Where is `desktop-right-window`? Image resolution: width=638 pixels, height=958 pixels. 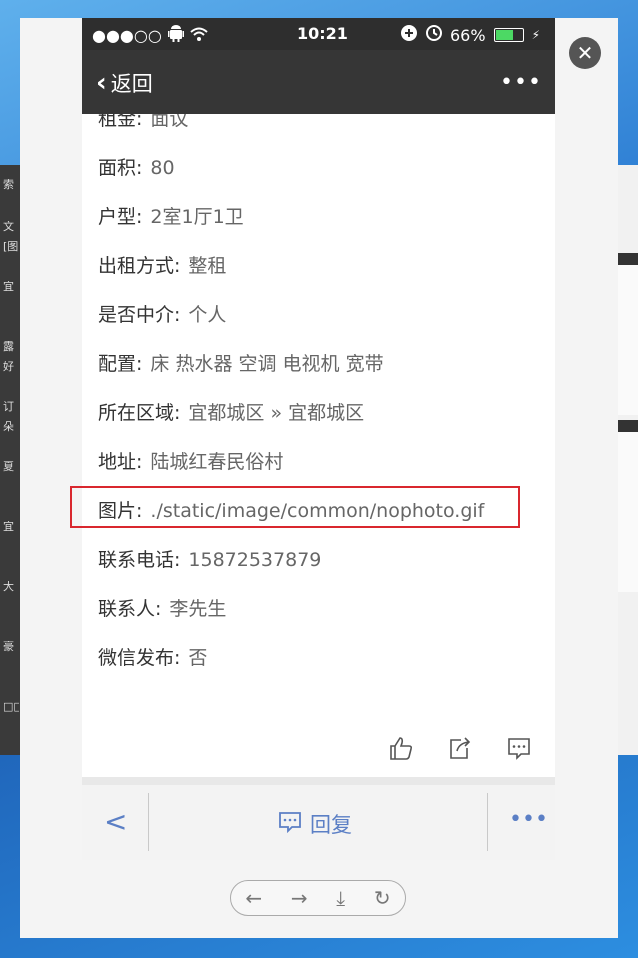 desktop-right-window is located at coordinates (628, 460).